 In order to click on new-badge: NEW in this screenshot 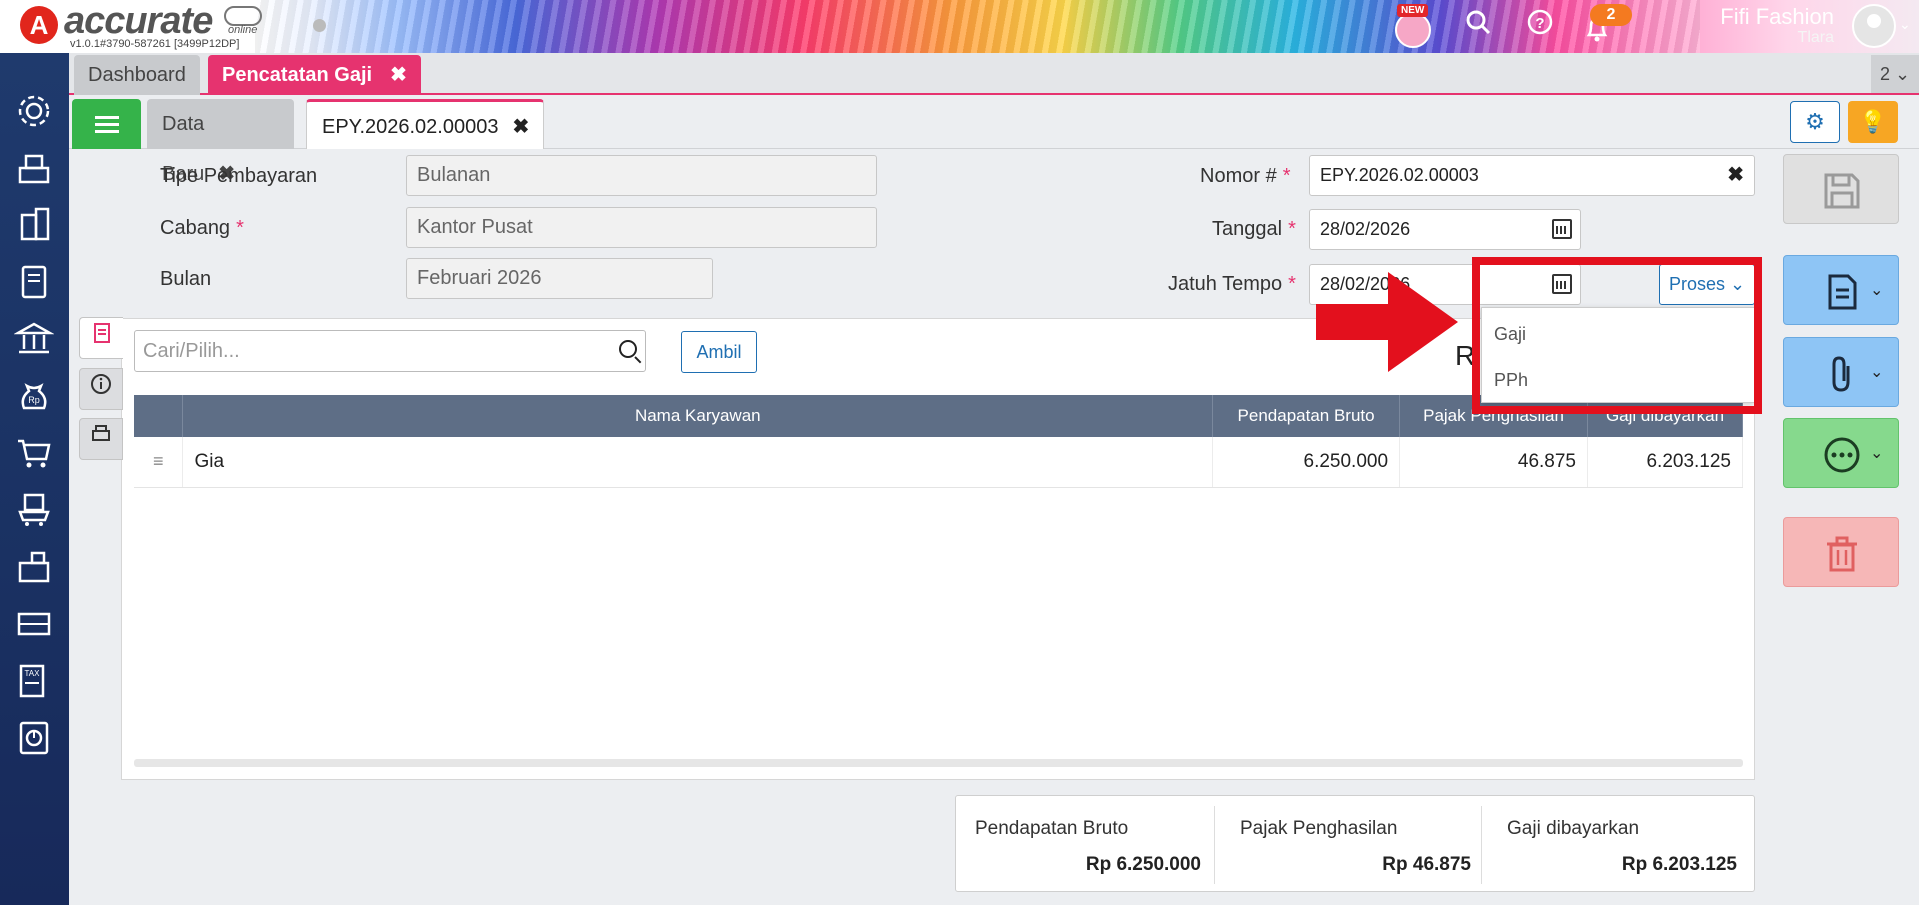, I will do `click(1413, 10)`.